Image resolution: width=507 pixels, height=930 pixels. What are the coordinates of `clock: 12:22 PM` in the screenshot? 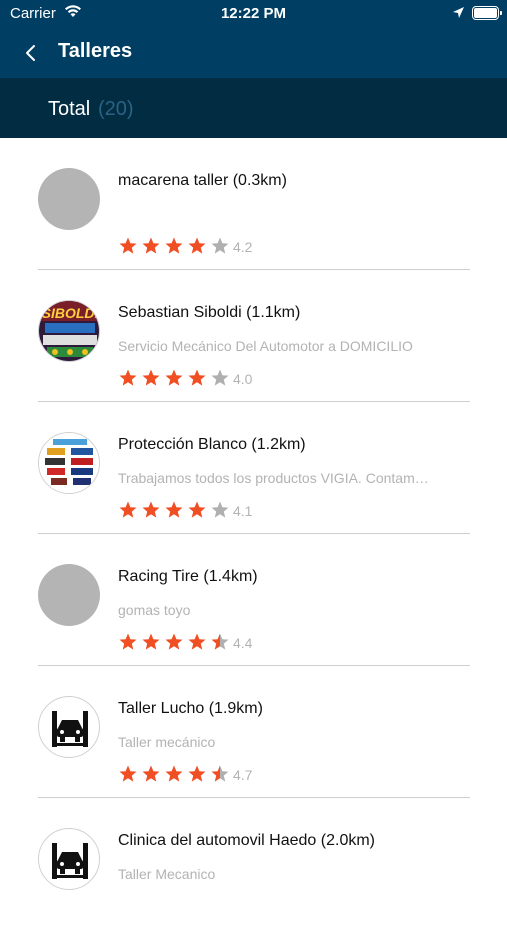 It's located at (253, 13).